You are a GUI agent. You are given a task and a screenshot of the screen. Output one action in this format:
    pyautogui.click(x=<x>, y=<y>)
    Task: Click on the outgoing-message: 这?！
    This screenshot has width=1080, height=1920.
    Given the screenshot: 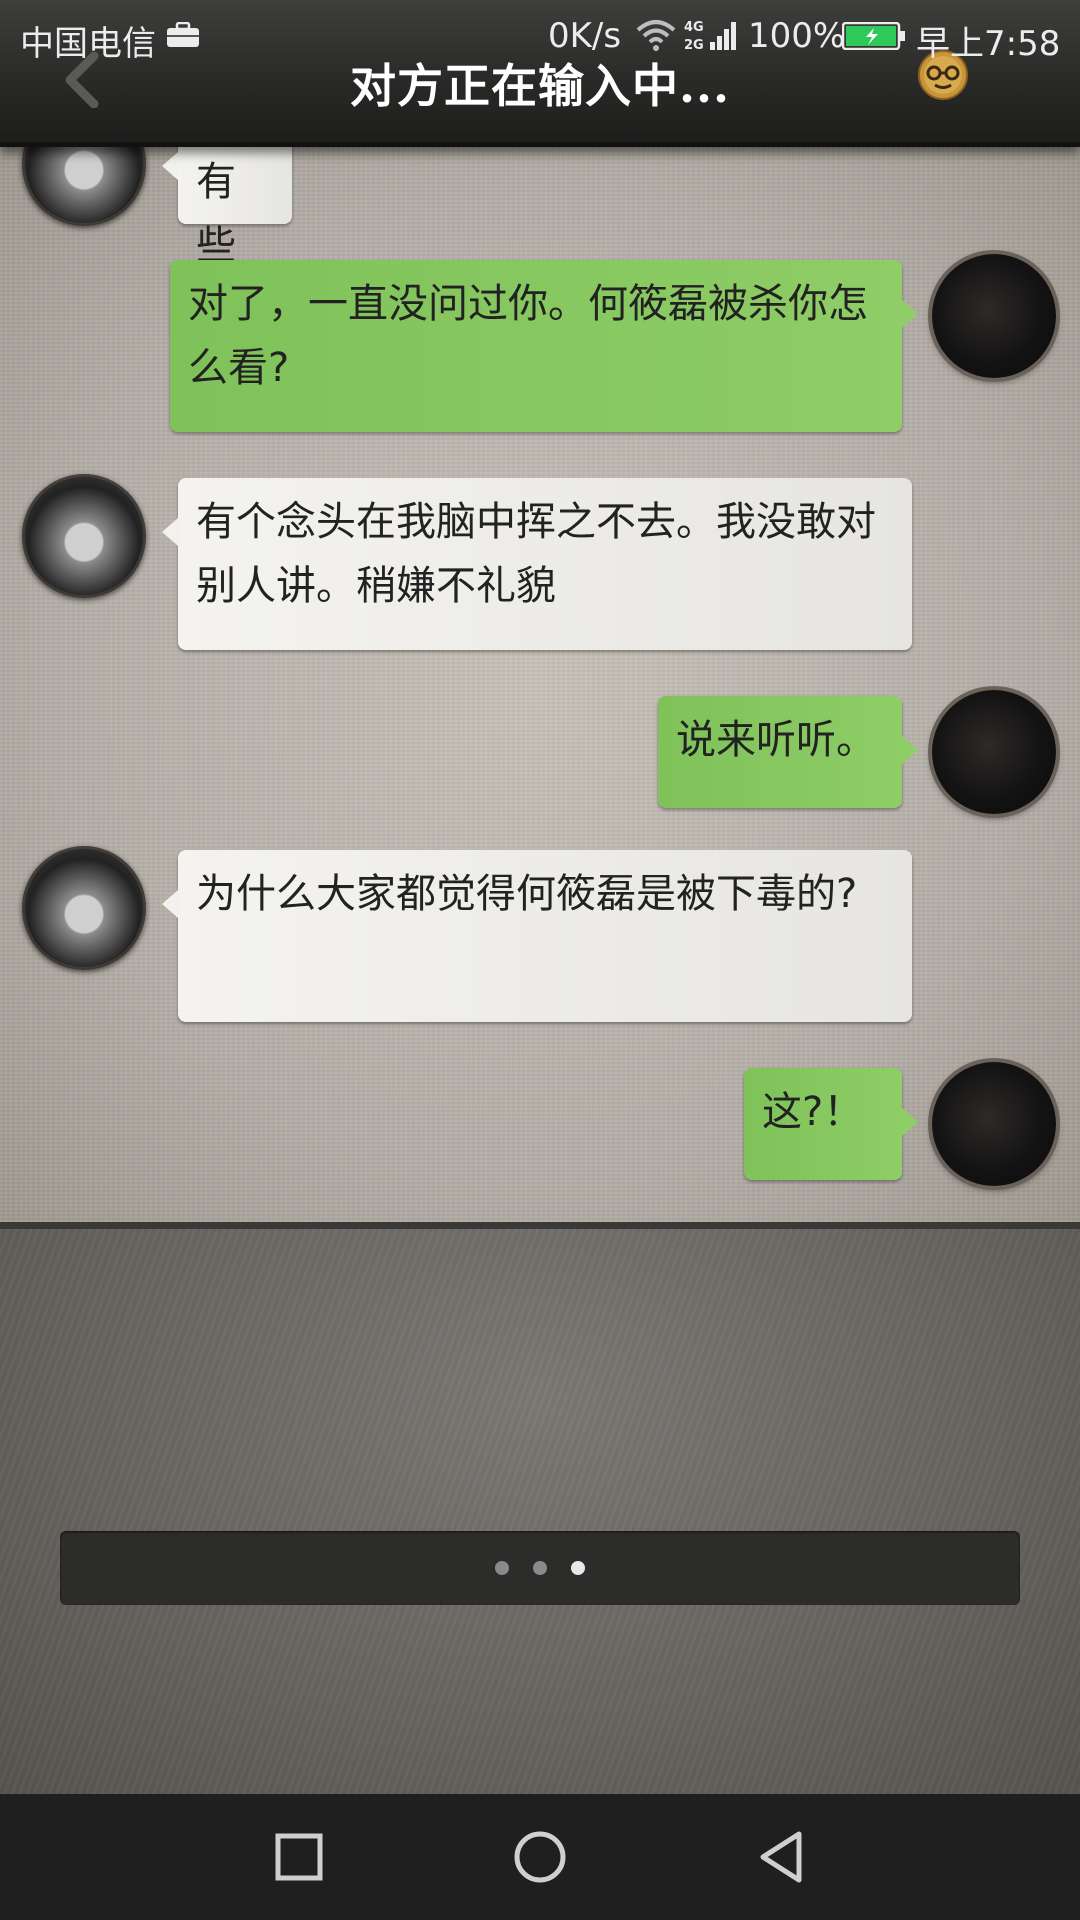 What is the action you would take?
    pyautogui.click(x=831, y=1124)
    